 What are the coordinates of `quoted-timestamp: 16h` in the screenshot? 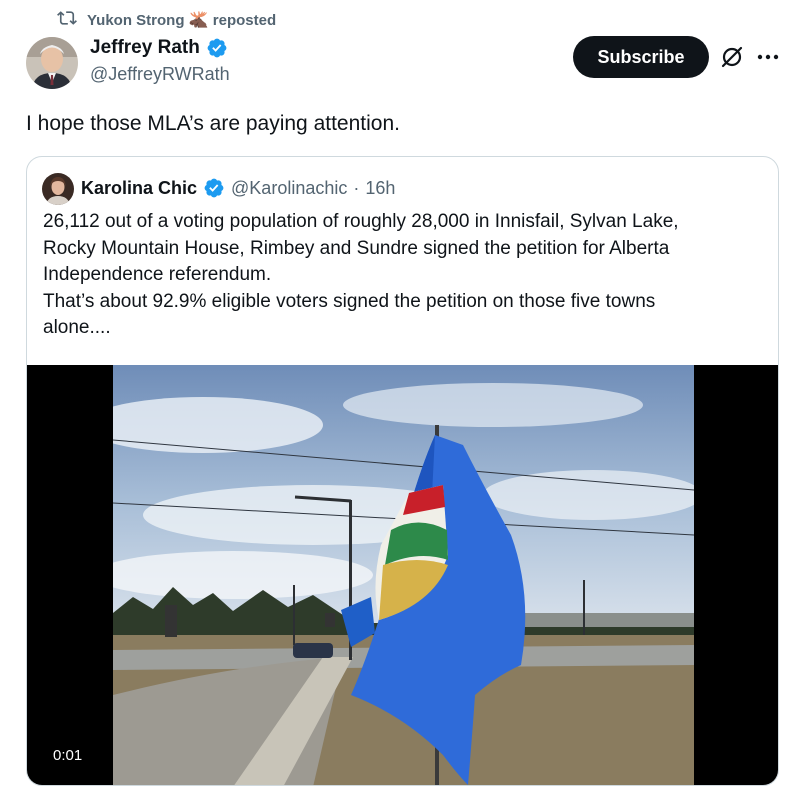 It's located at (380, 188).